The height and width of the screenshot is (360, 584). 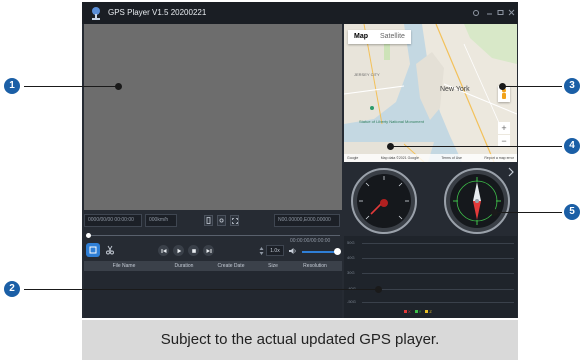 I want to click on map-report-link: Report a map error, so click(x=499, y=158).